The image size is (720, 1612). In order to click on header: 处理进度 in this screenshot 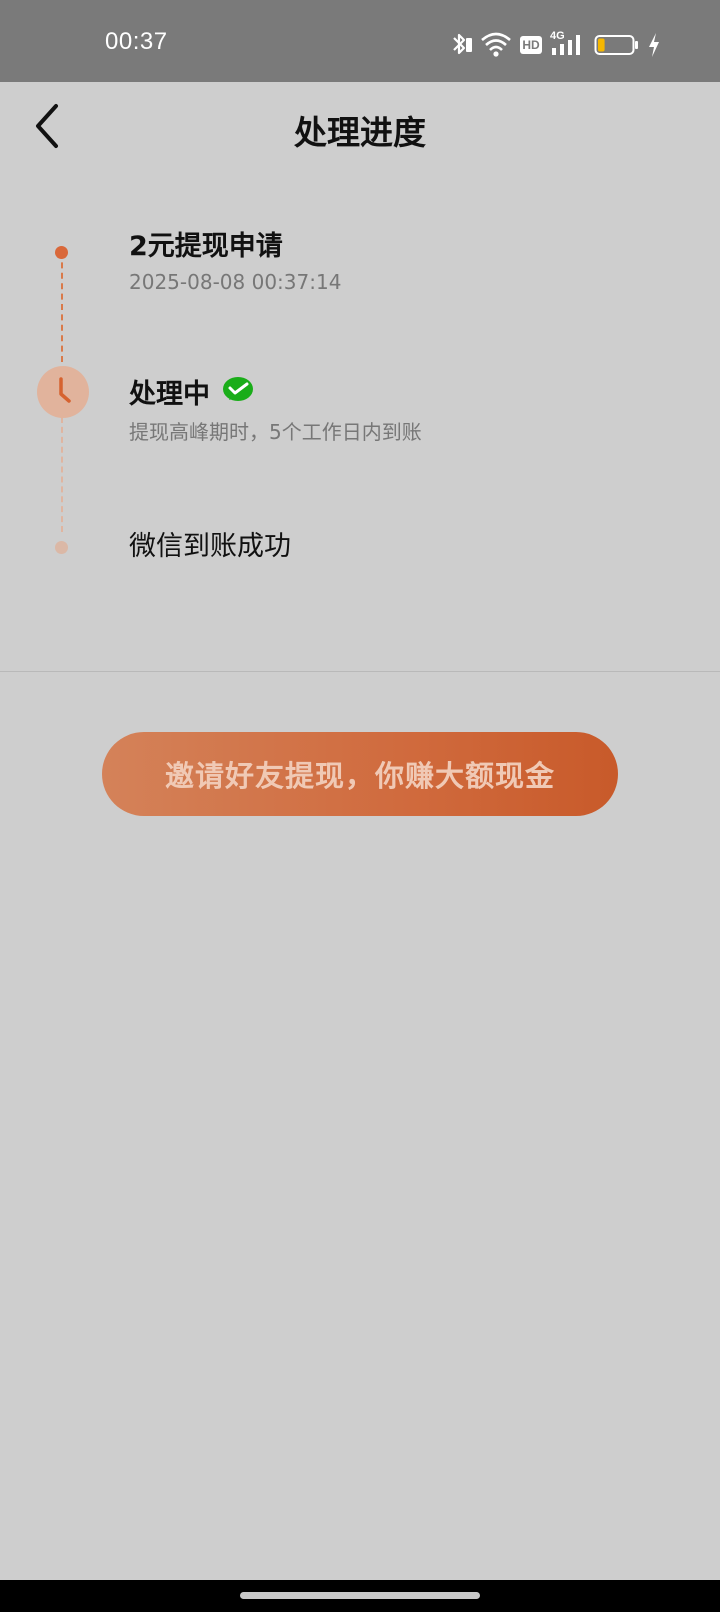, I will do `click(360, 127)`.